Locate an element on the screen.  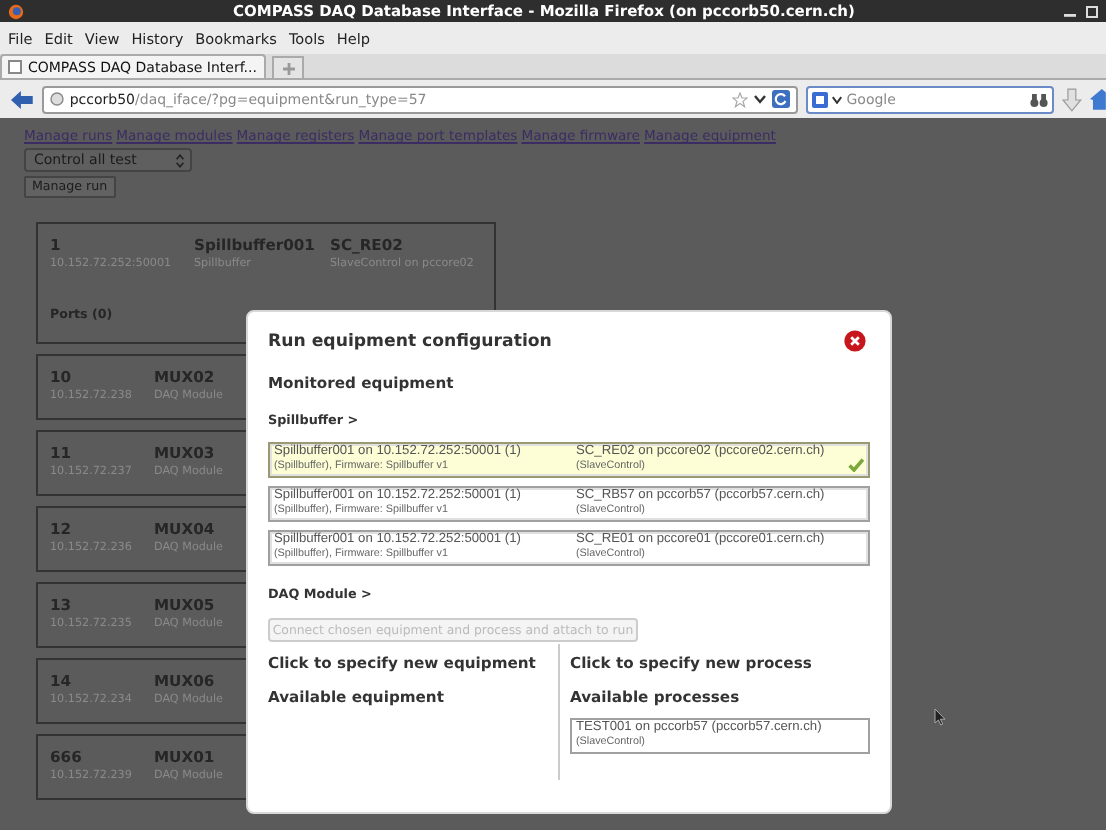
dialog-title: Run equipment configuration is located at coordinates (410, 342).